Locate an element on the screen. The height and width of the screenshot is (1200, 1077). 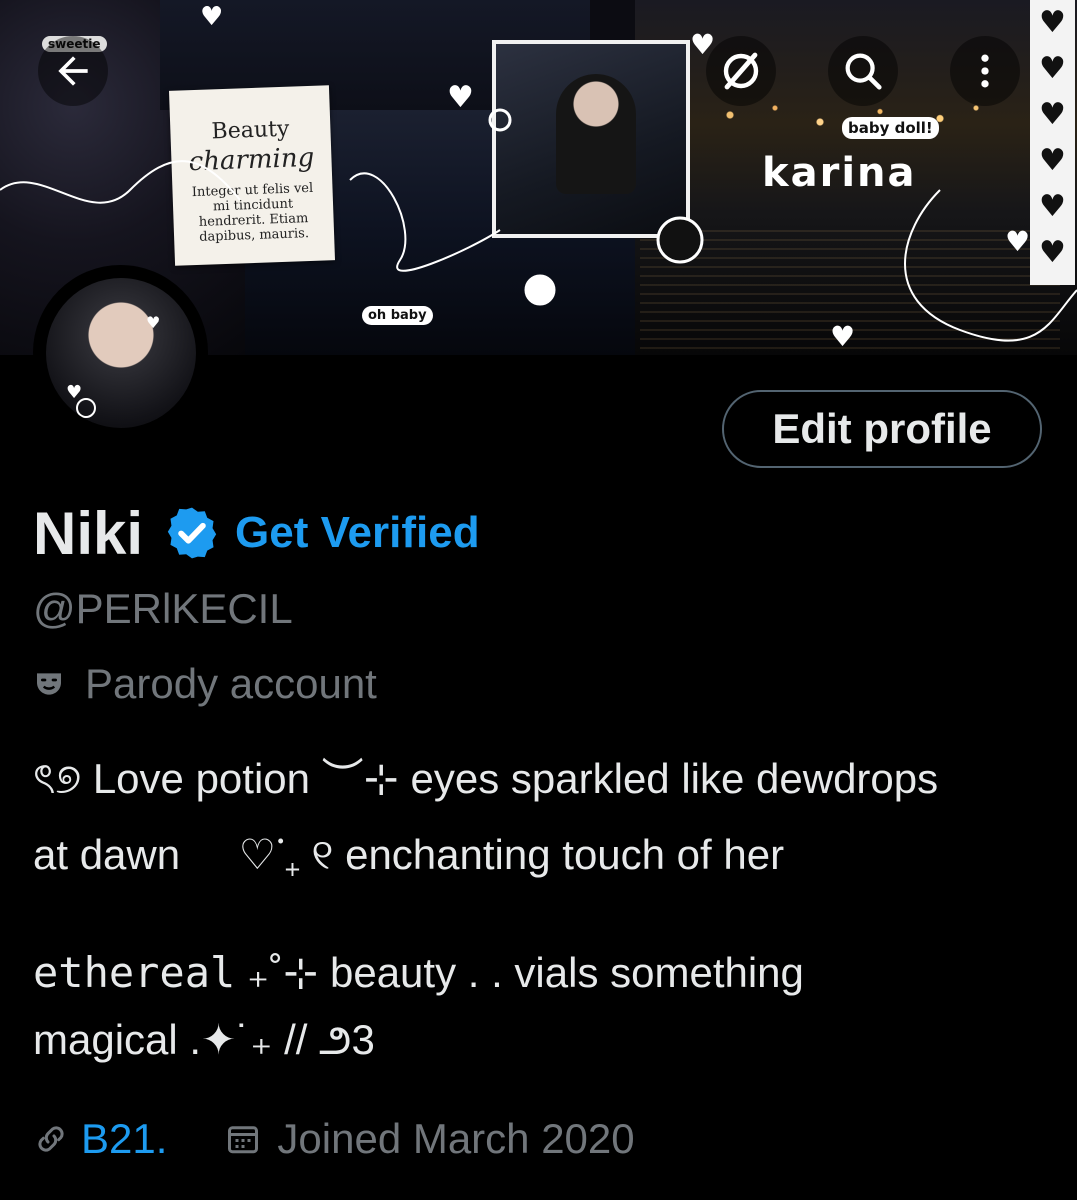
back-button is located at coordinates (73, 71).